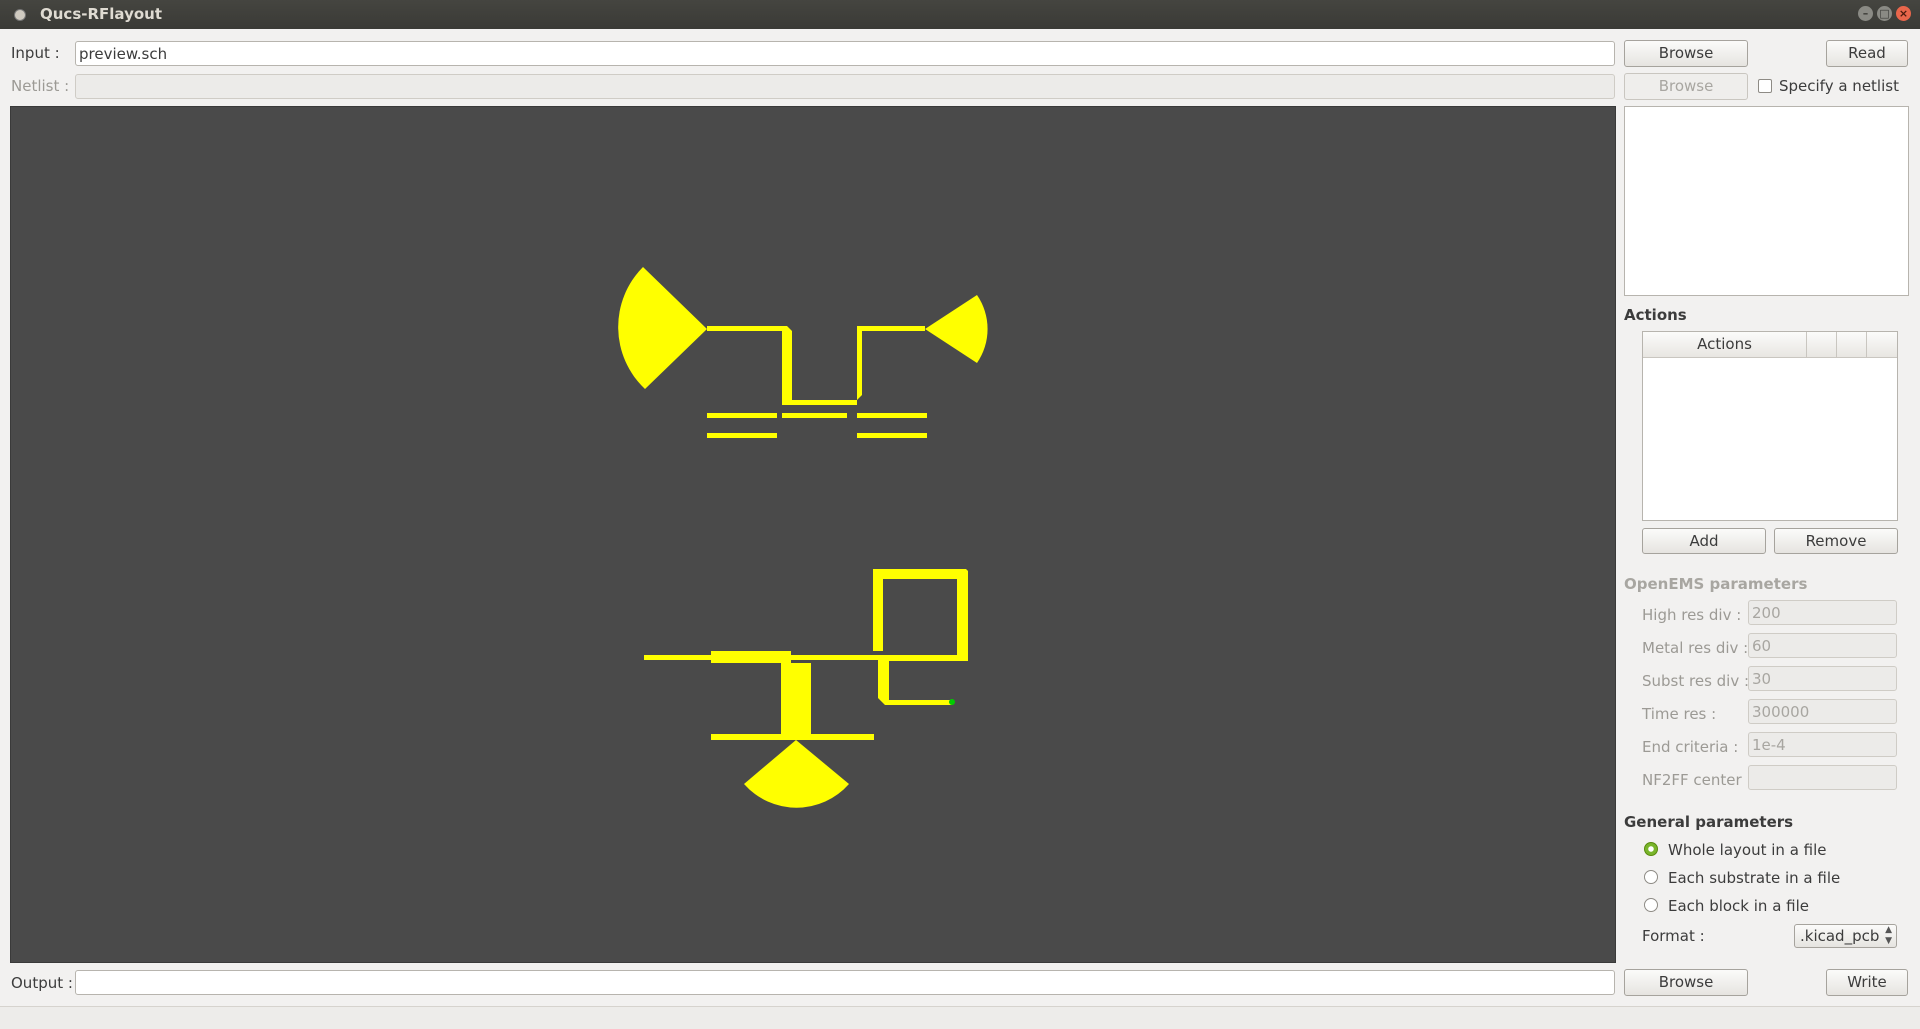 The height and width of the screenshot is (1029, 1920). What do you see at coordinates (1822, 612) in the screenshot?
I see `high-res-div-field` at bounding box center [1822, 612].